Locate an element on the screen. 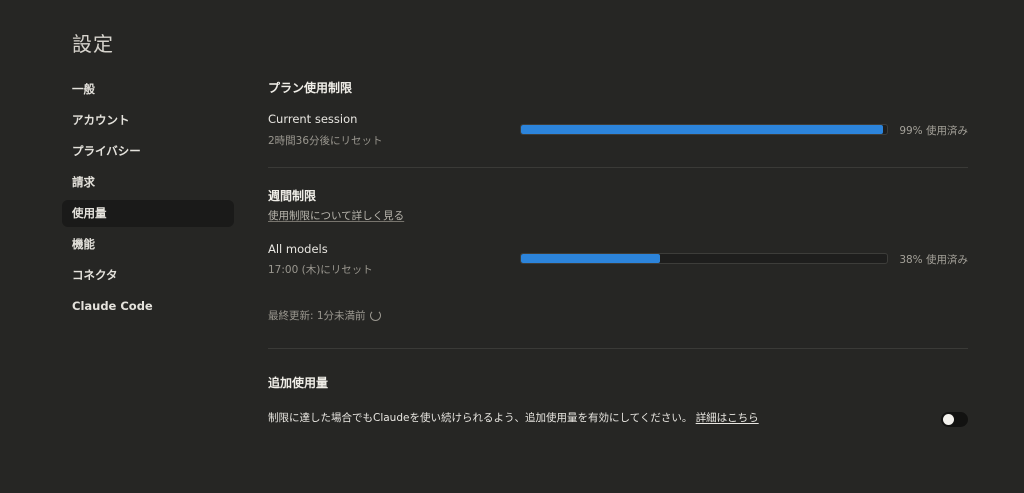 The width and height of the screenshot is (1024, 493). all-models-label: All models is located at coordinates (298, 249).